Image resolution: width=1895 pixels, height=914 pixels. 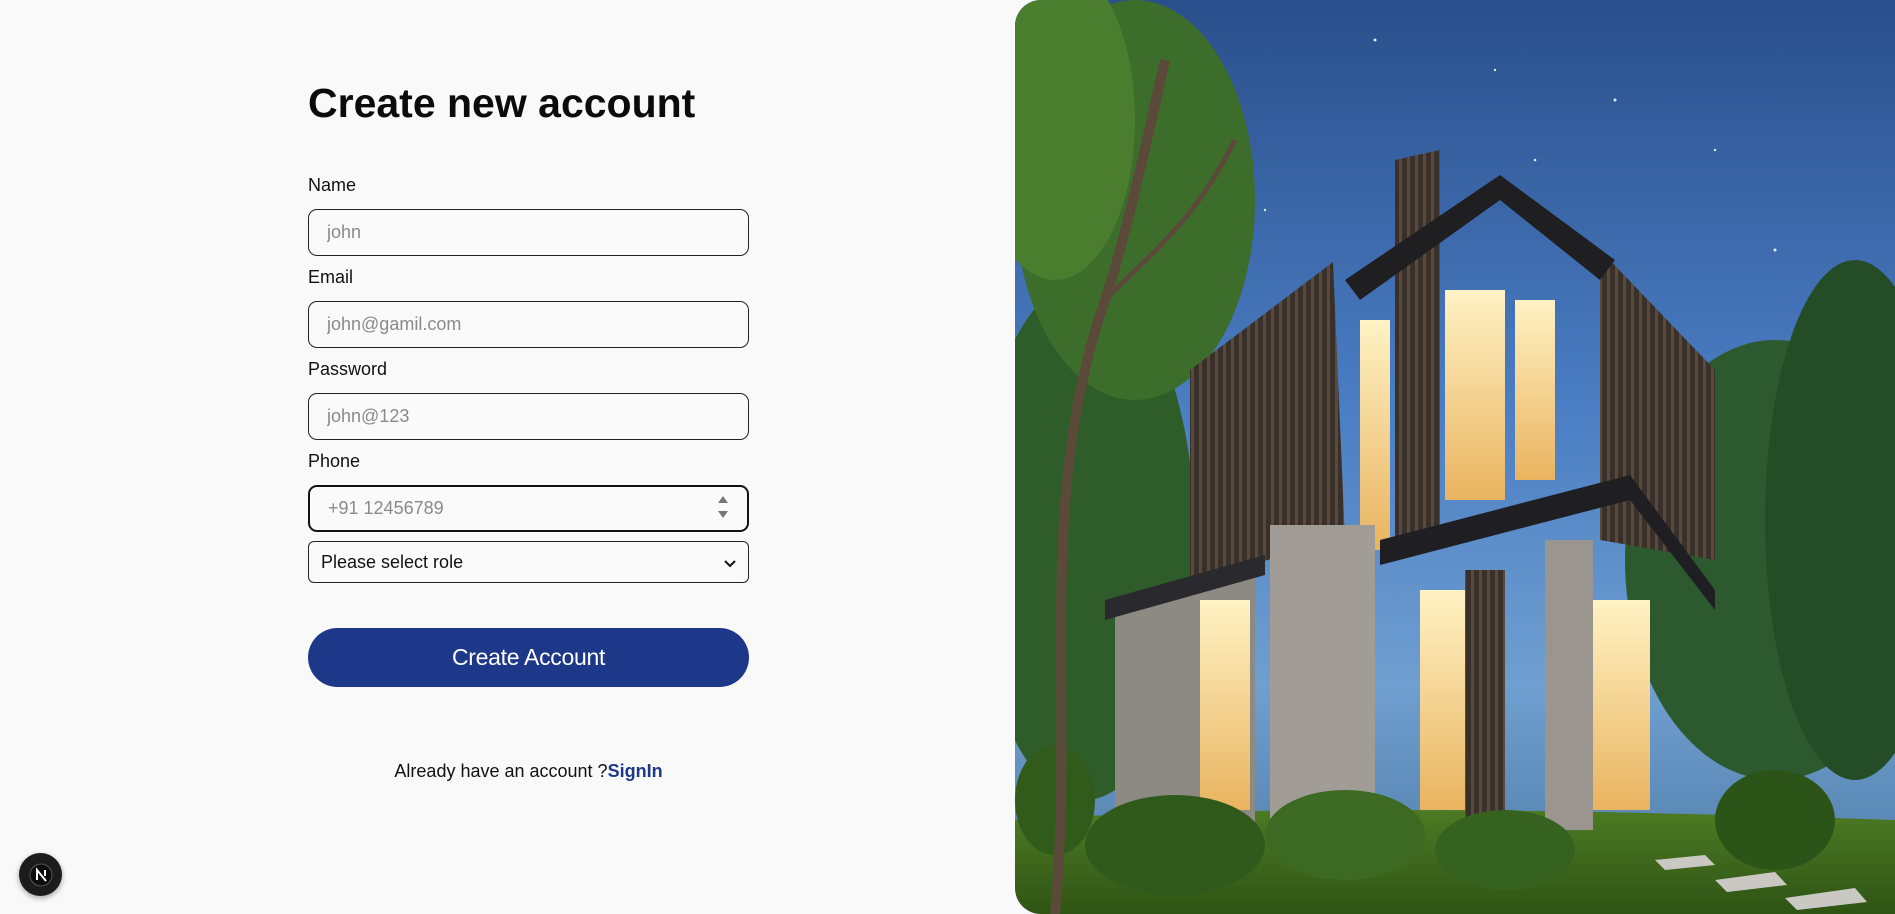 What do you see at coordinates (348, 369) in the screenshot?
I see `password-label: Password` at bounding box center [348, 369].